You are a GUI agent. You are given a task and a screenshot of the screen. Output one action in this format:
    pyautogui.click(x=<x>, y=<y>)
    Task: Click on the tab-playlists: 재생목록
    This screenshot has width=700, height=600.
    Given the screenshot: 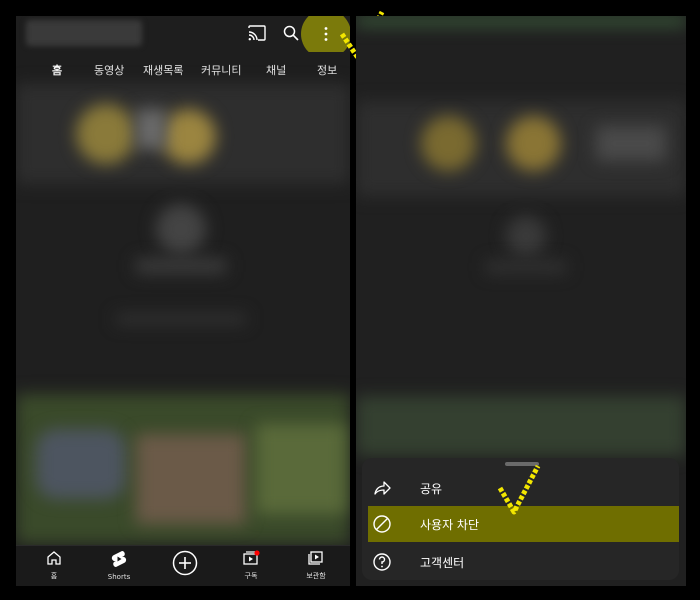 What is the action you would take?
    pyautogui.click(x=163, y=70)
    